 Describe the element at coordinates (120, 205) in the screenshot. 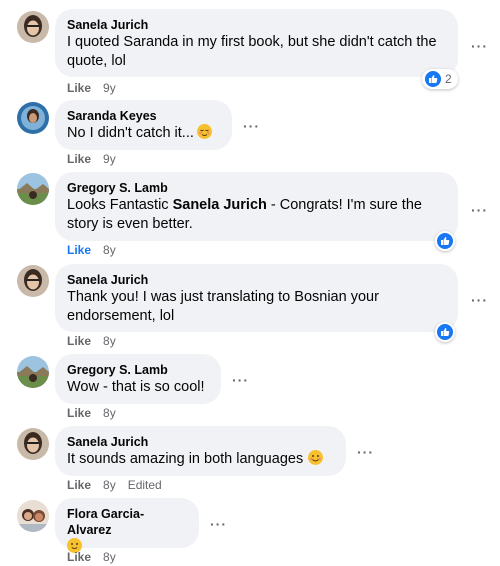

I see `comment-text-part: Looks Fantastic` at that location.